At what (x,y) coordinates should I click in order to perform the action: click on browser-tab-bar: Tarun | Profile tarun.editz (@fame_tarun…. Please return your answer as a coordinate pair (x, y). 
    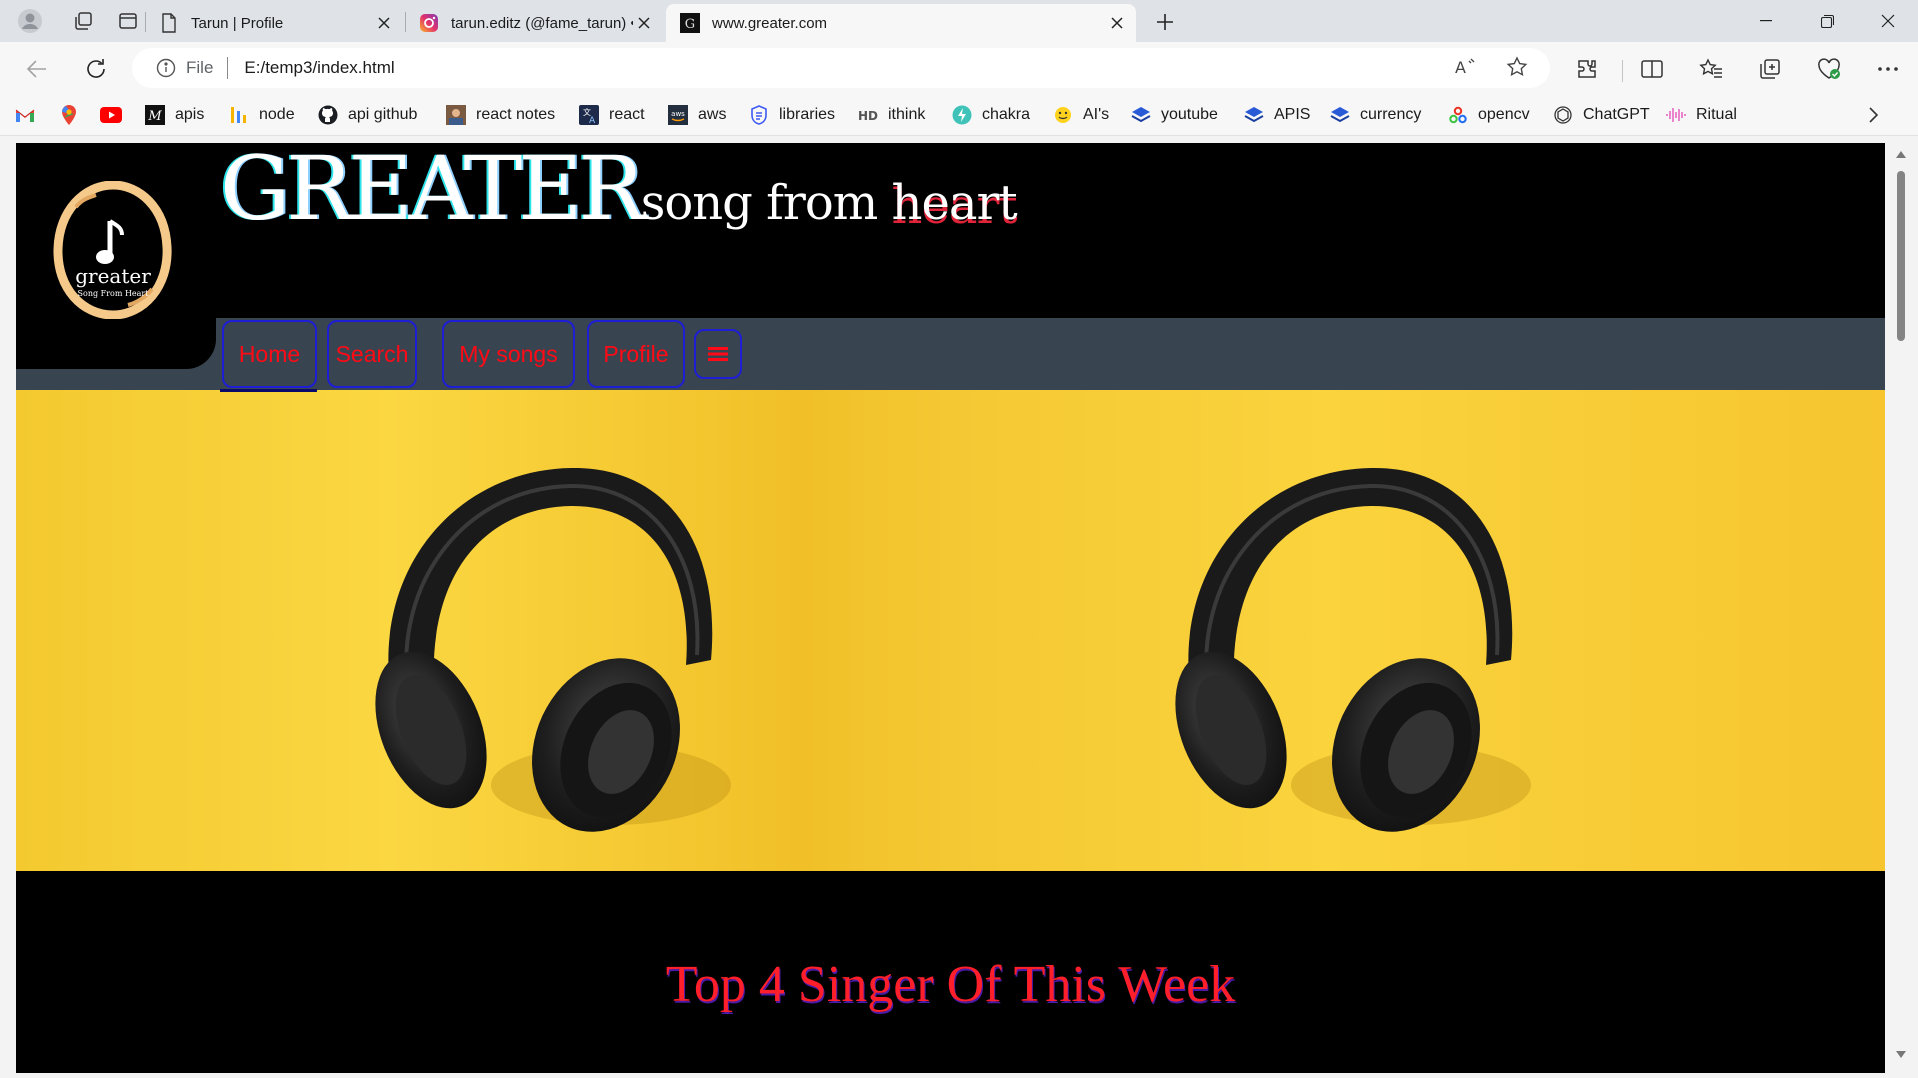
    Looking at the image, I should click on (959, 21).